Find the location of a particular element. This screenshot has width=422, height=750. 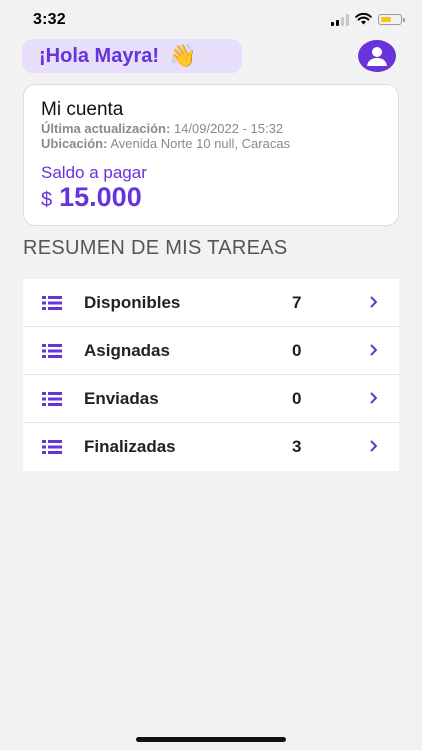

status-time: 3:32 is located at coordinates (49, 19).